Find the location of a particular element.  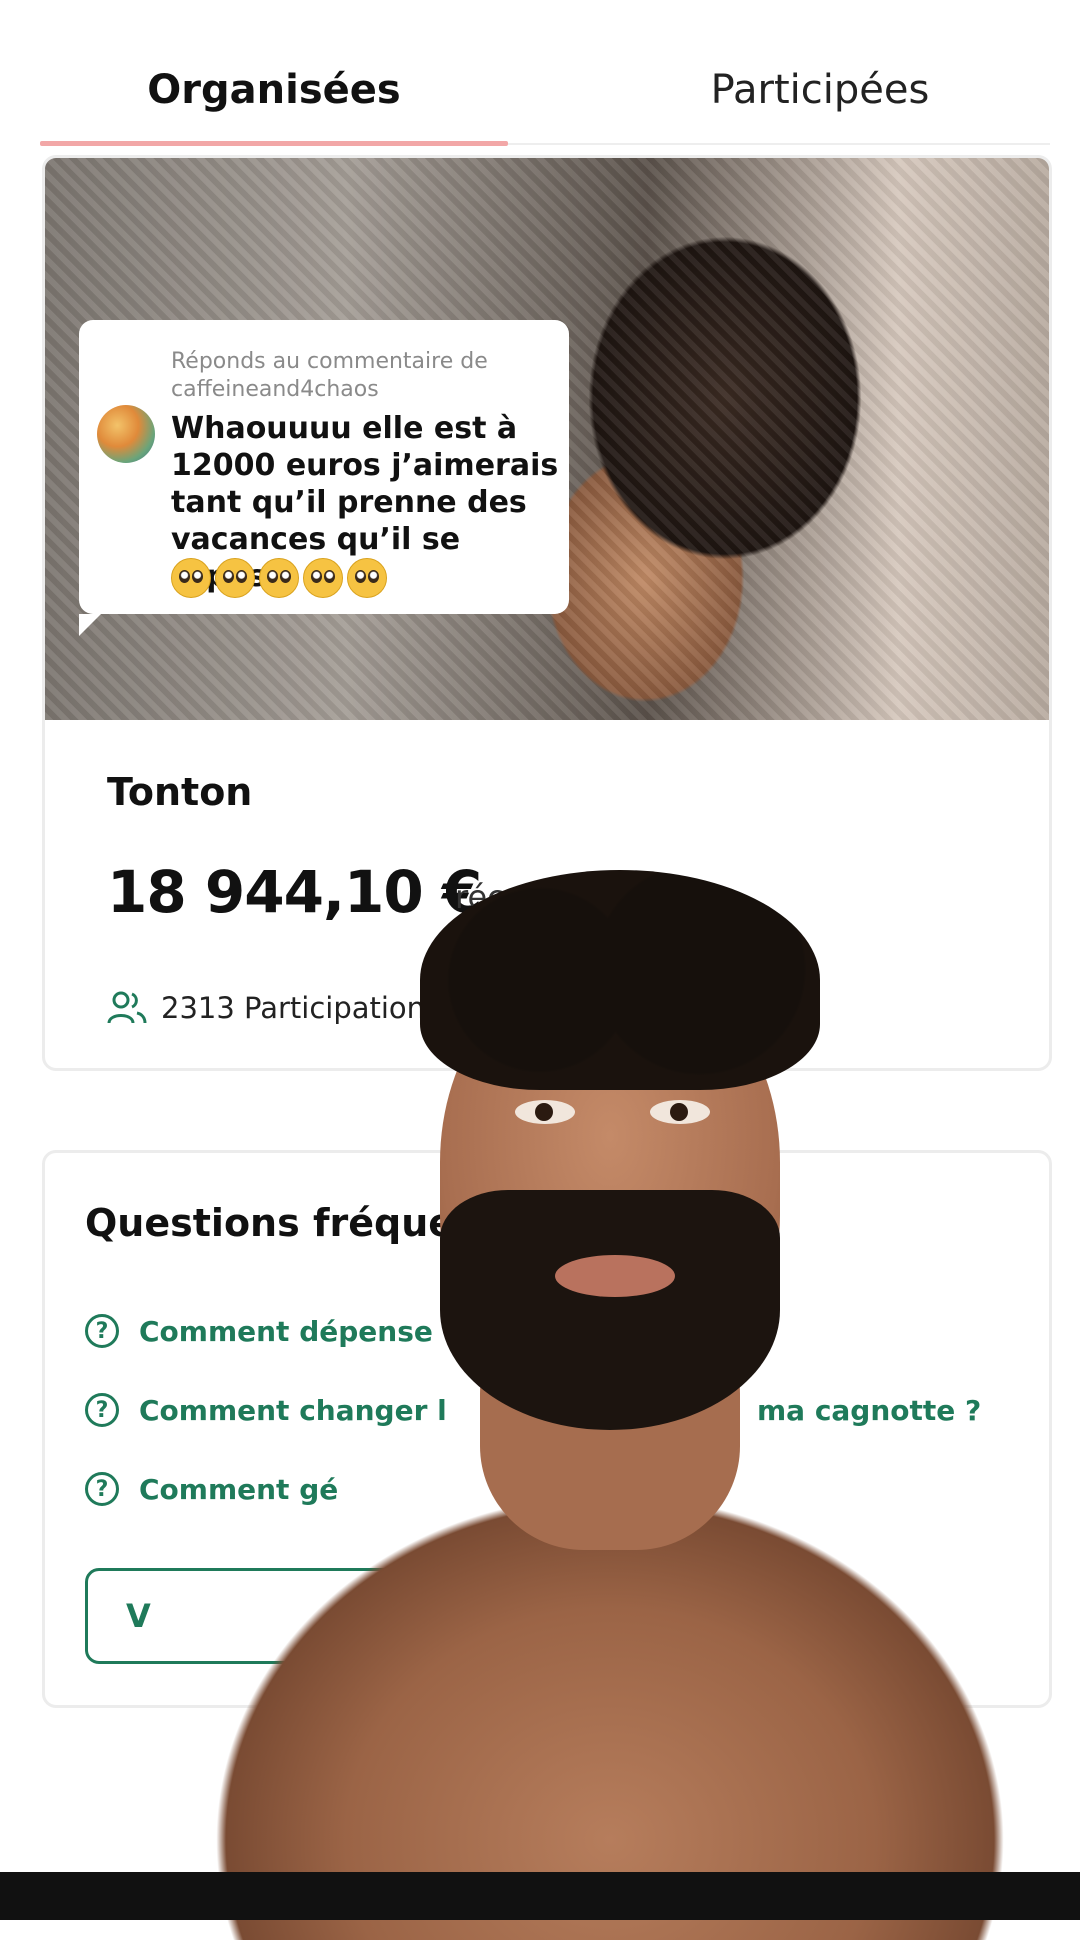

tab-participated: Participées is located at coordinates (820, 90).